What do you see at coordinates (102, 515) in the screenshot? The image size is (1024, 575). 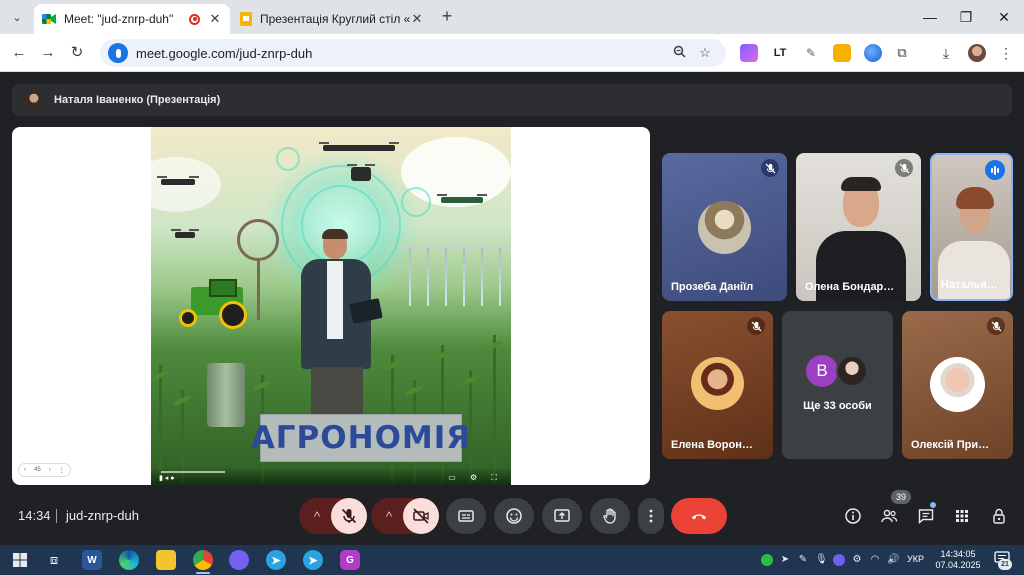 I see `meeting-code: jud-znrp-duh` at bounding box center [102, 515].